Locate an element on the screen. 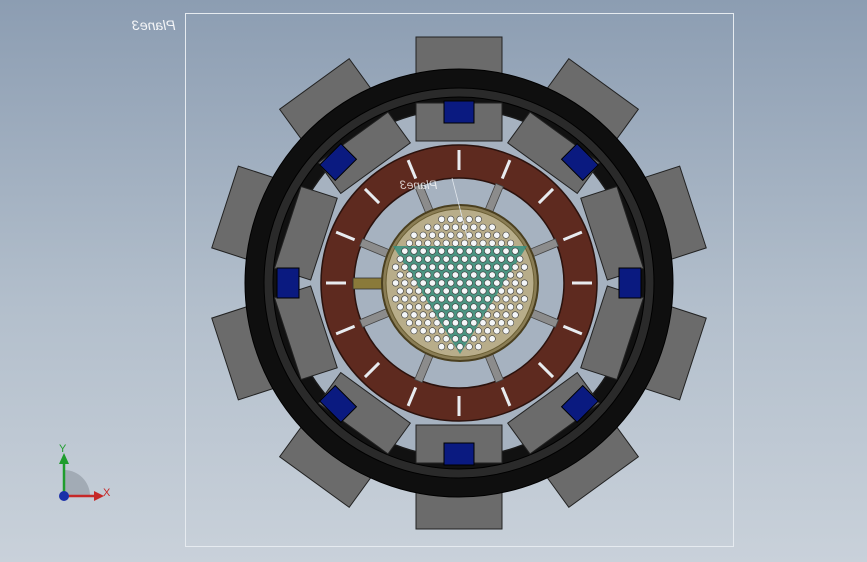 The image size is (867, 562). triad-arc is located at coordinates (77, 483).